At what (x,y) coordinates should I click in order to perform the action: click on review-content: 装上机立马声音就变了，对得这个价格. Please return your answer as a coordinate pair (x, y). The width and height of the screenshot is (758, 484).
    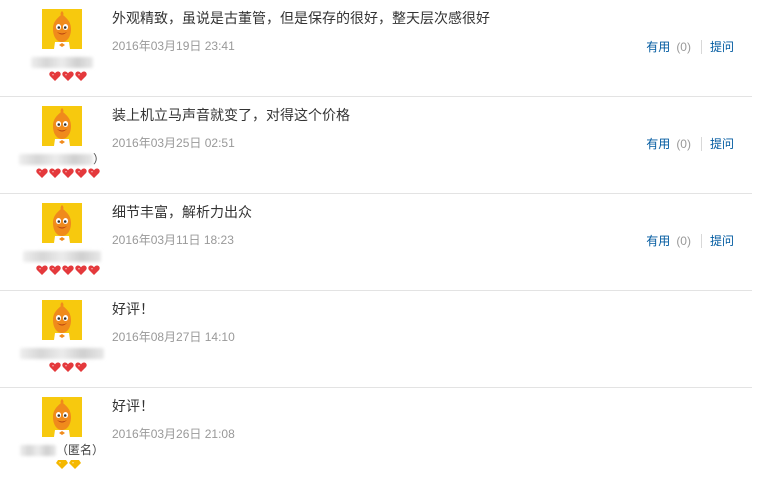
    Looking at the image, I should click on (231, 115).